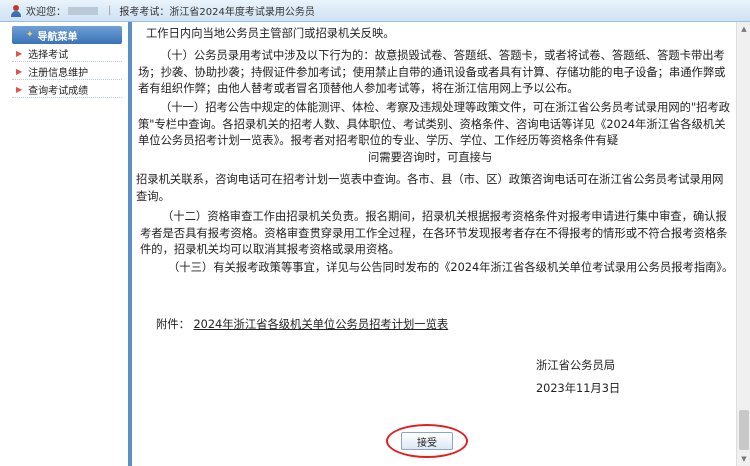  I want to click on welcome-label: 欢迎您：, so click(46, 12).